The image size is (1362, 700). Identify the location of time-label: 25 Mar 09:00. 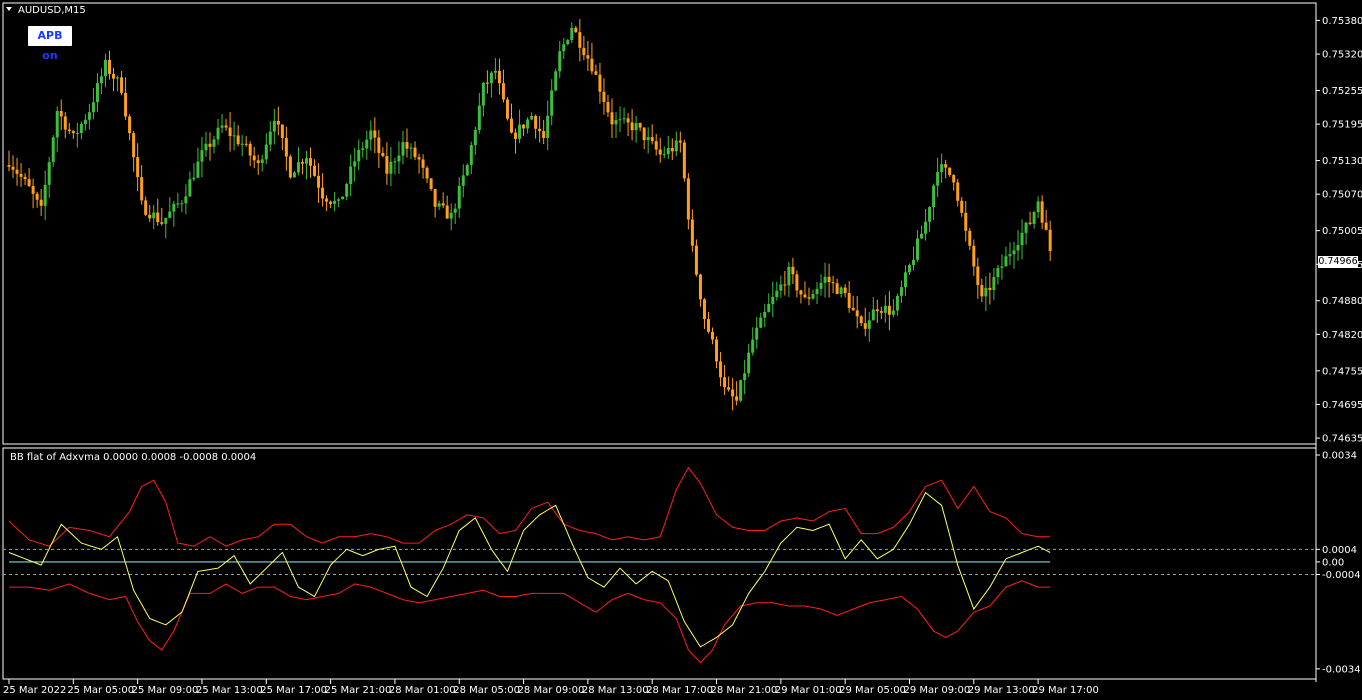
(165, 690).